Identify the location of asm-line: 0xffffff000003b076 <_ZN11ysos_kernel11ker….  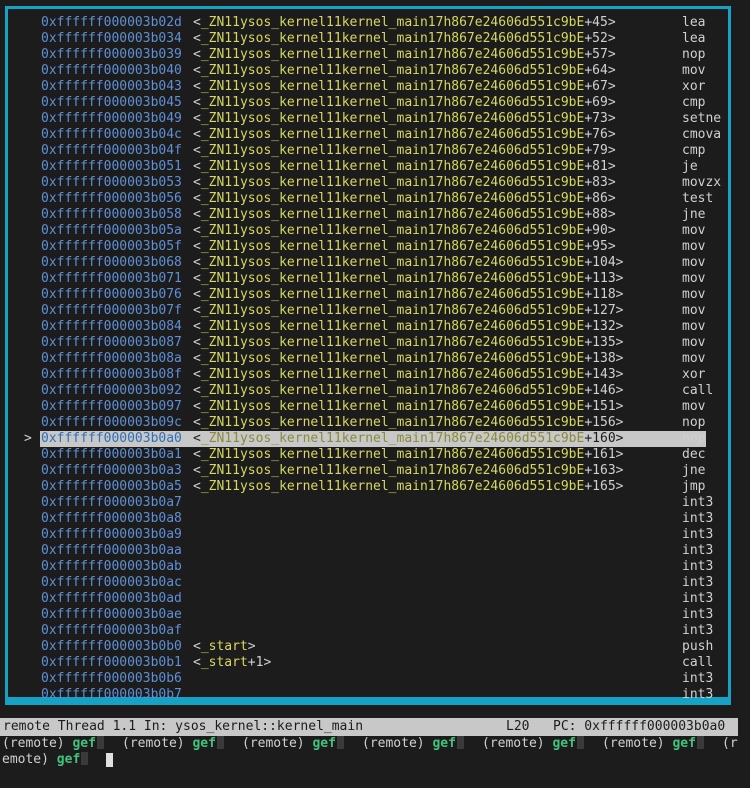
(375, 295).